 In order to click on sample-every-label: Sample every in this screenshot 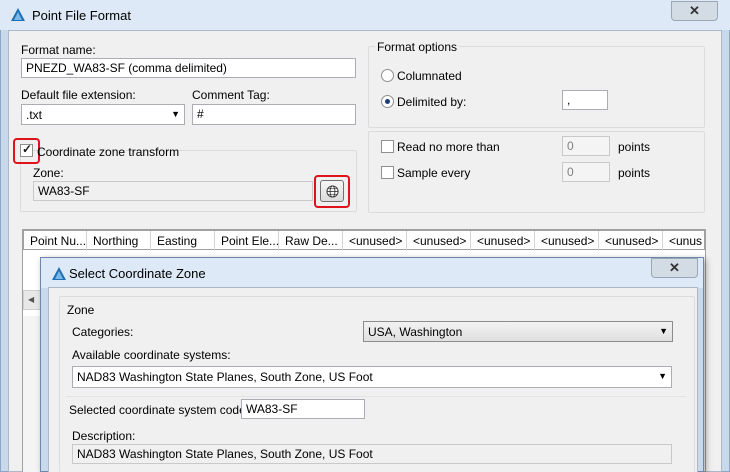, I will do `click(434, 173)`.